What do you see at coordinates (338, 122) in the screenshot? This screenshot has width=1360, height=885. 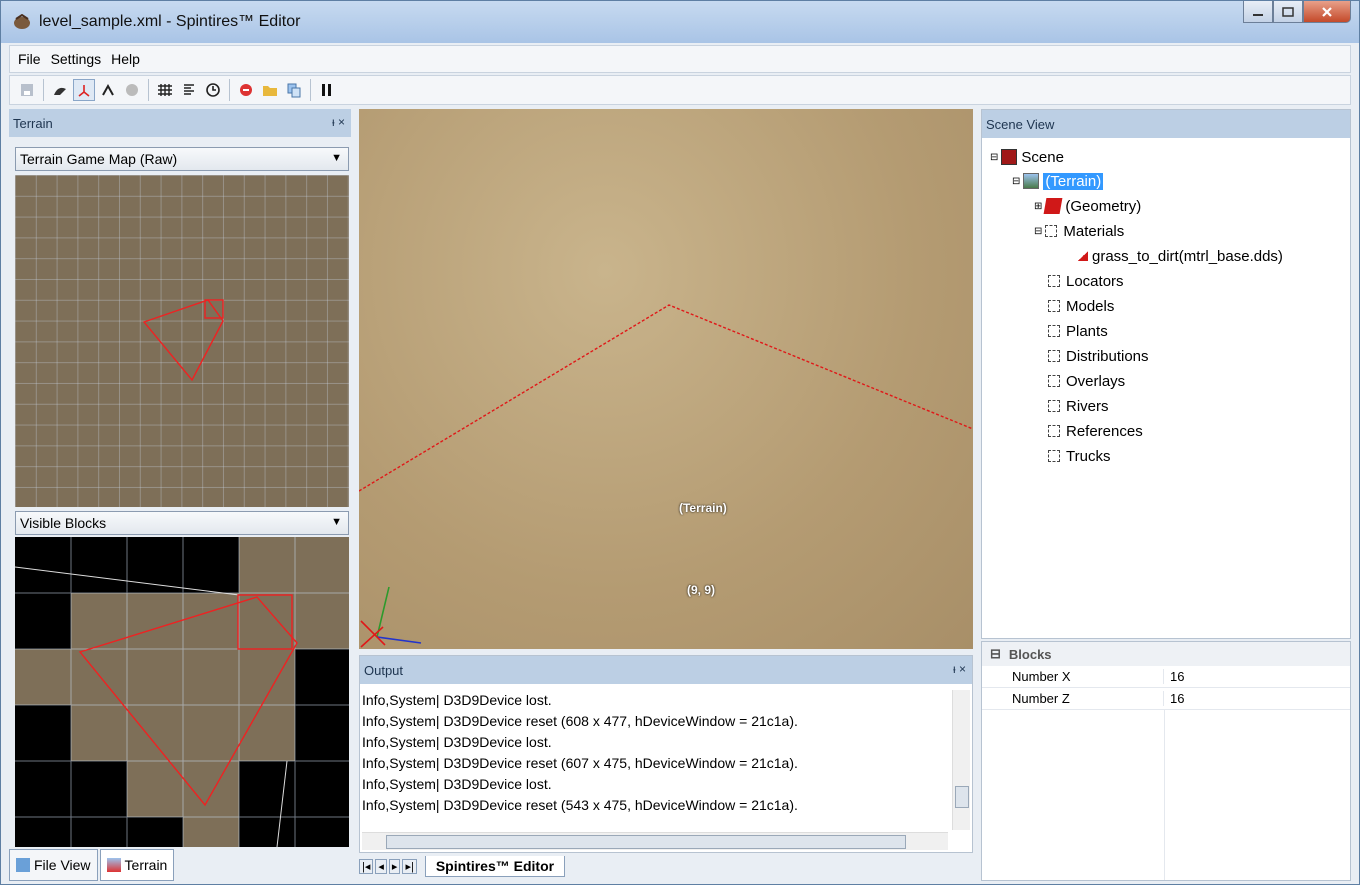 I see `terrain-panel-pin-close: ᵻ ×` at bounding box center [338, 122].